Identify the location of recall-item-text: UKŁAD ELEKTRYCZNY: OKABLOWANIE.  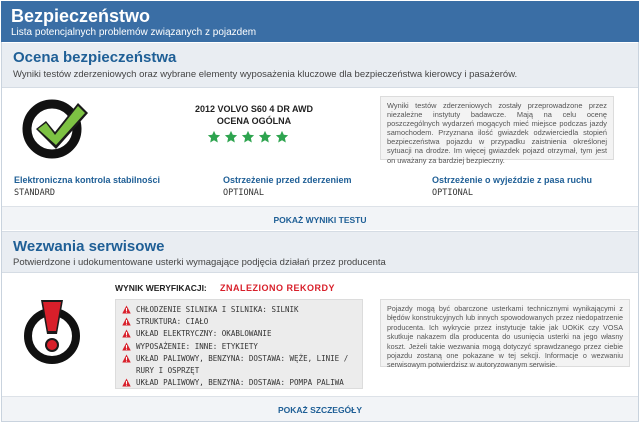
(204, 334).